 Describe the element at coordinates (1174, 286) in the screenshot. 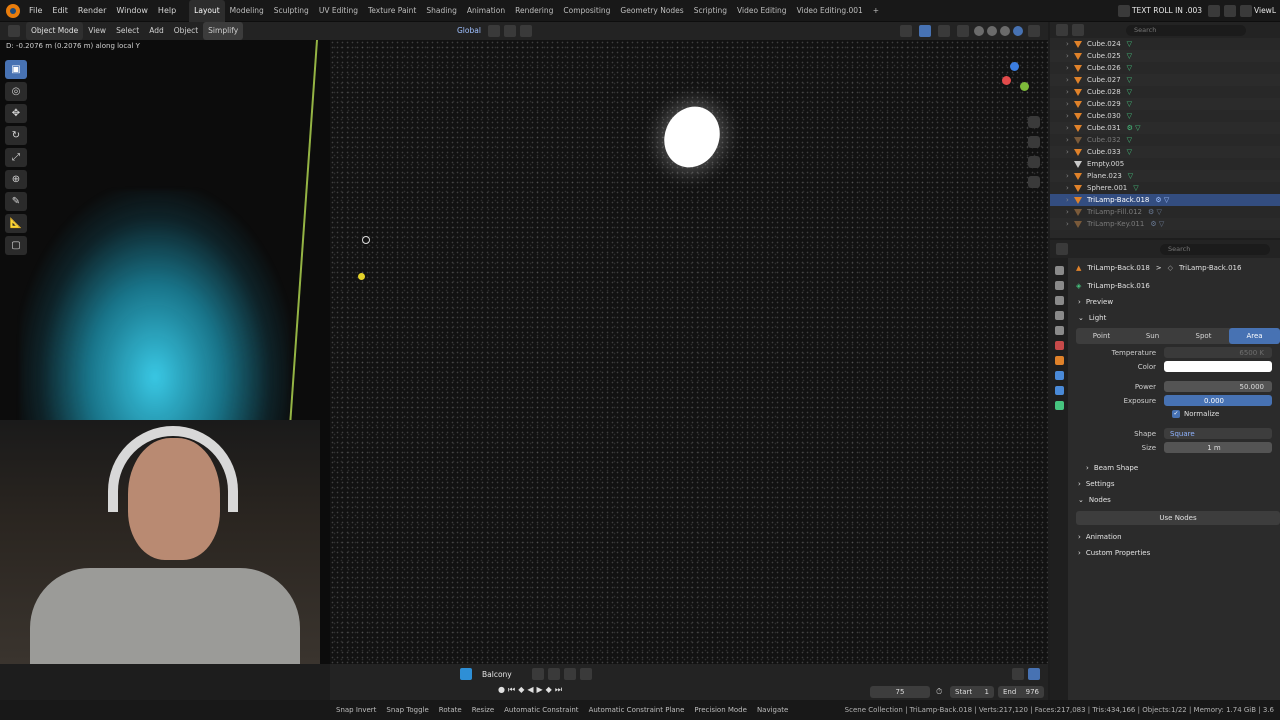

I see `data-block-name: ◈ TriLamp-Back.016` at that location.